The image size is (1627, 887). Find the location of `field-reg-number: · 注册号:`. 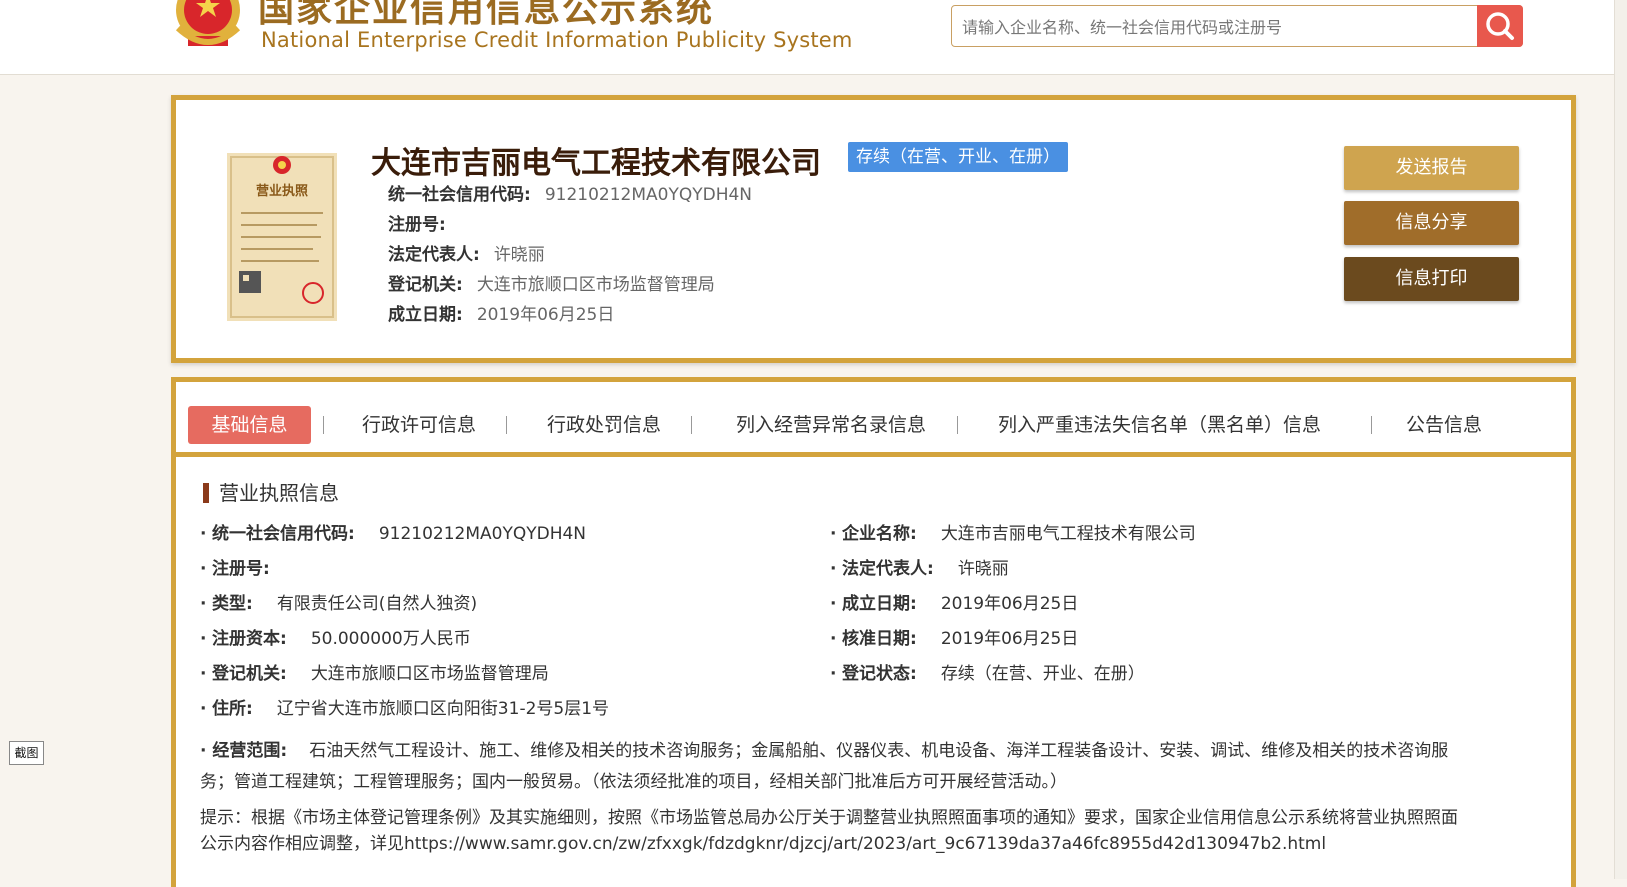

field-reg-number: · 注册号: is located at coordinates (235, 569).